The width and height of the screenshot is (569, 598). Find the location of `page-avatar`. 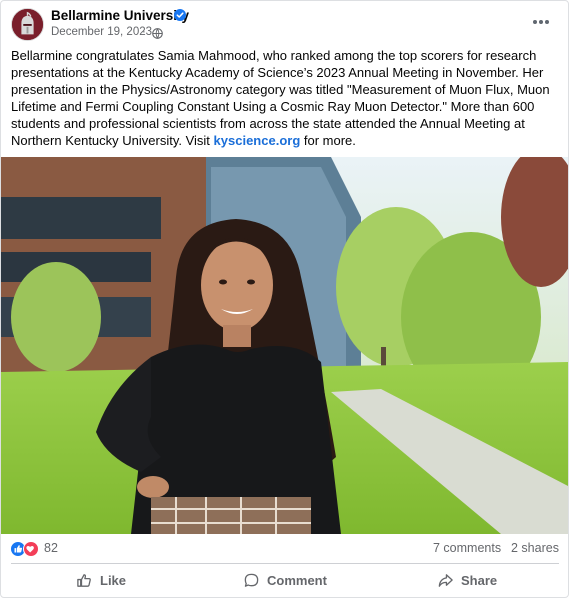

page-avatar is located at coordinates (27, 24).